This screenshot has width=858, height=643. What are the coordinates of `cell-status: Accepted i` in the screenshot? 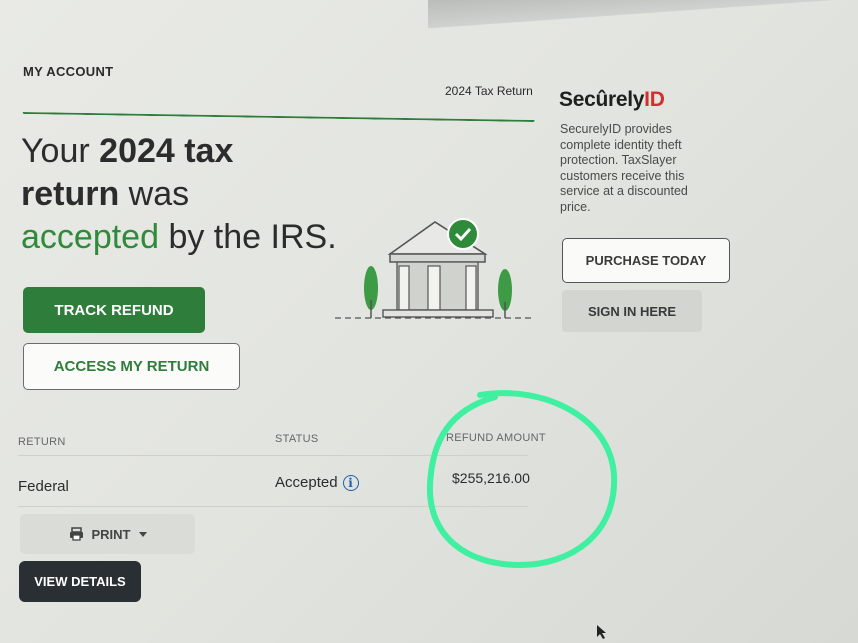 It's located at (317, 482).